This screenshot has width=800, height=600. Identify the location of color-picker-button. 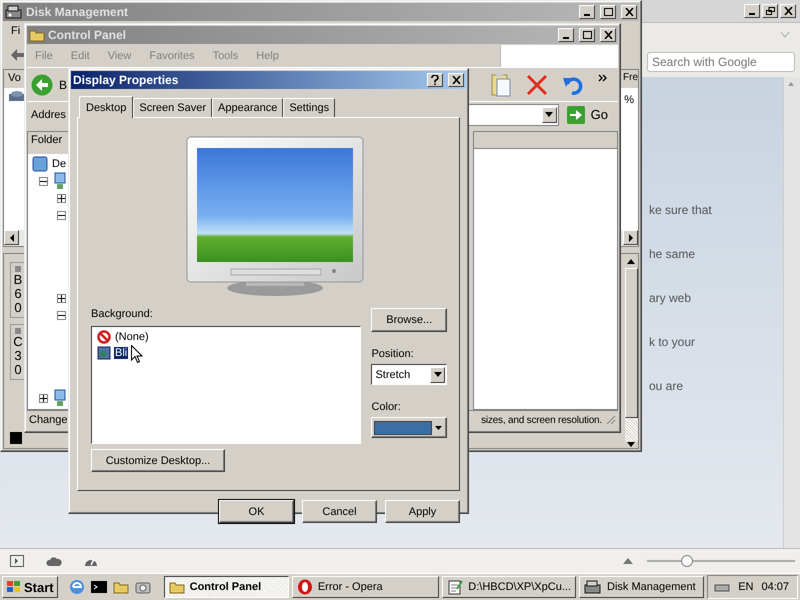
(409, 427).